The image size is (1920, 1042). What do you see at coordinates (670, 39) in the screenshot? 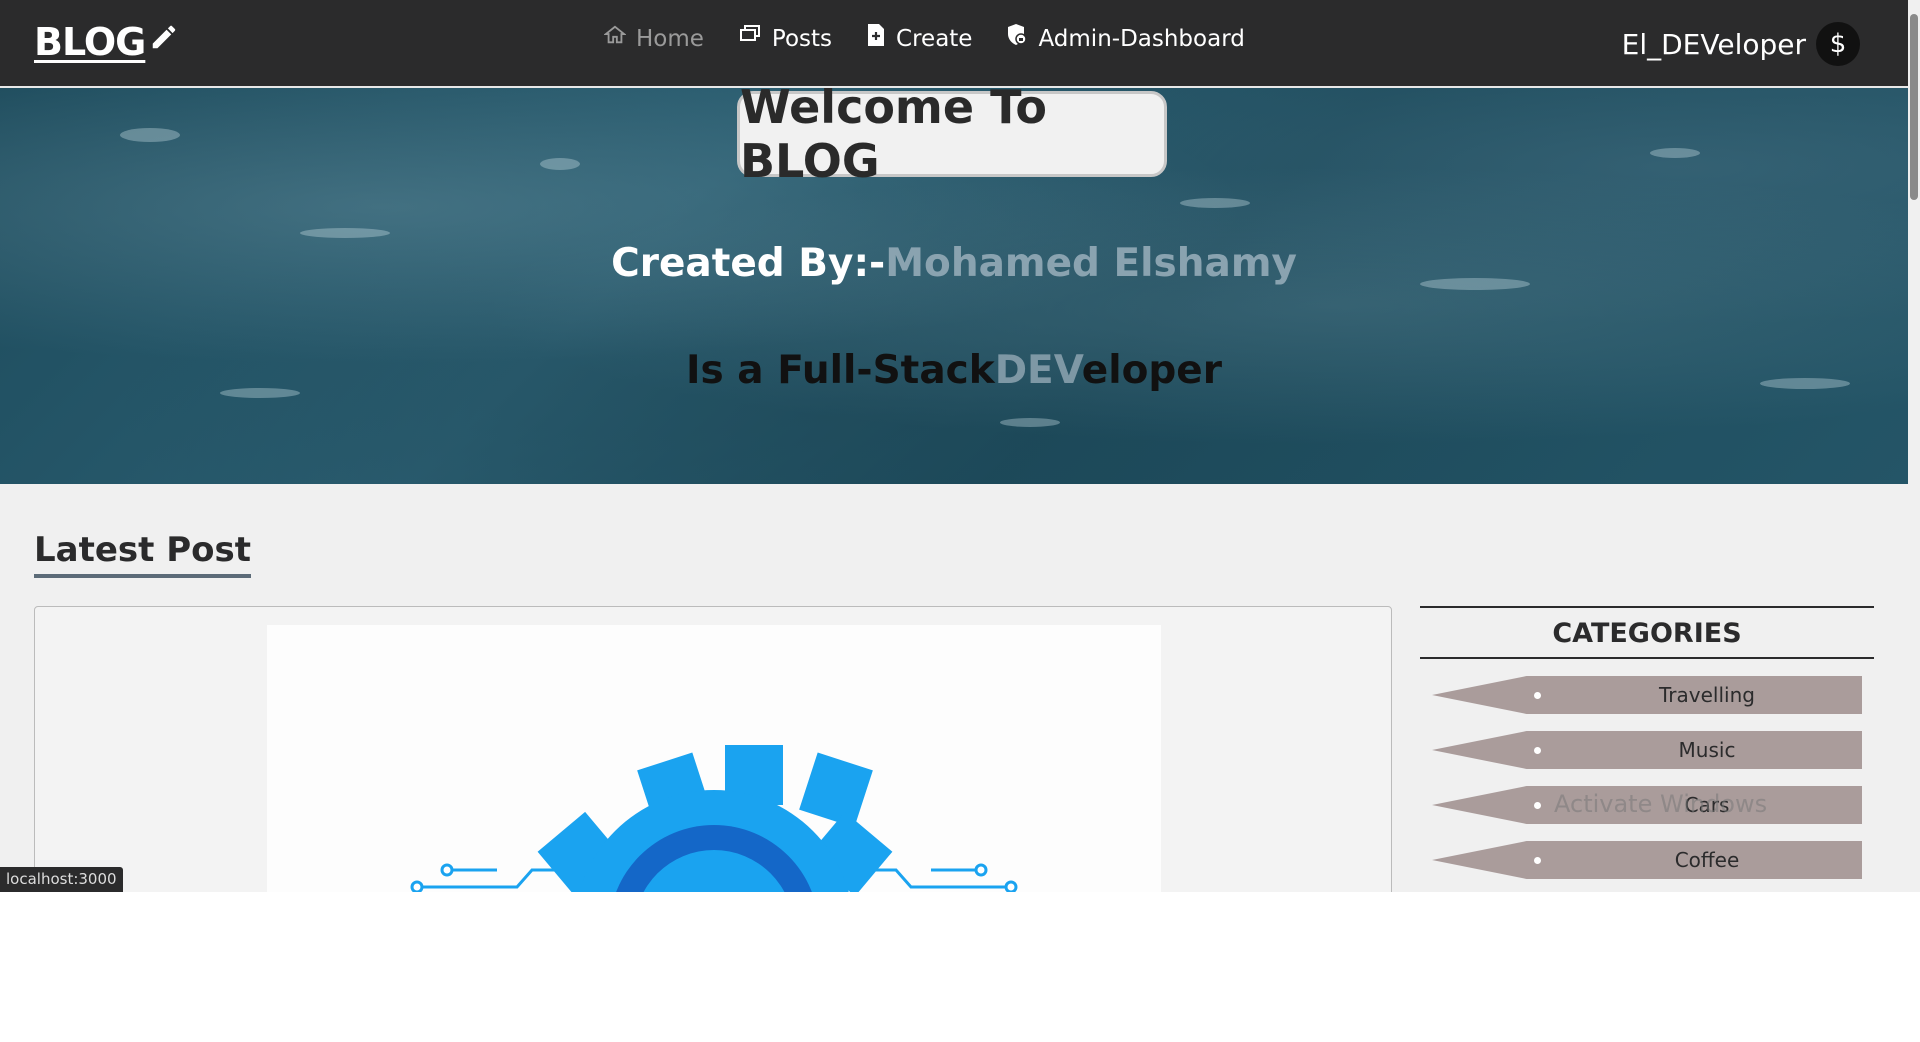
I see `nav-home-label: Home` at bounding box center [670, 39].